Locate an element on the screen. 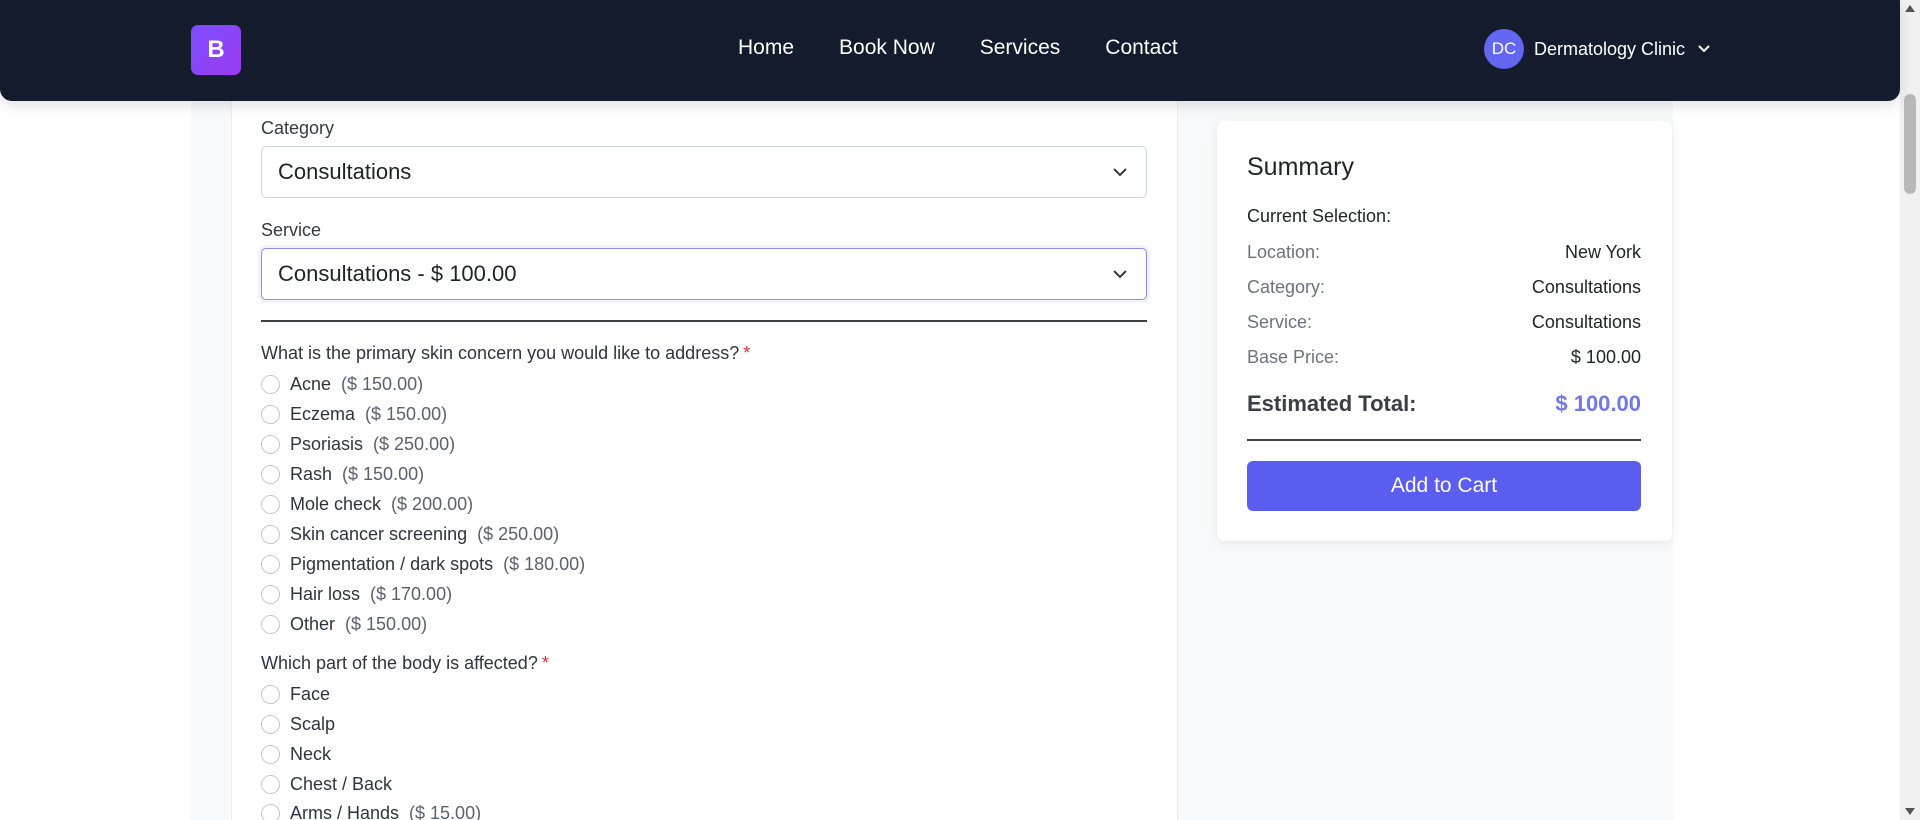  radio-option-chest-back: Chest / Back is located at coordinates (326, 784).